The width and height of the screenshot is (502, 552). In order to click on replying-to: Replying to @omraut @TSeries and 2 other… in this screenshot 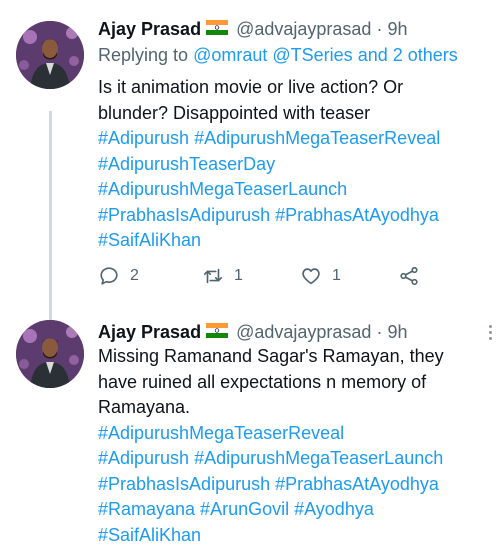, I will do `click(278, 55)`.